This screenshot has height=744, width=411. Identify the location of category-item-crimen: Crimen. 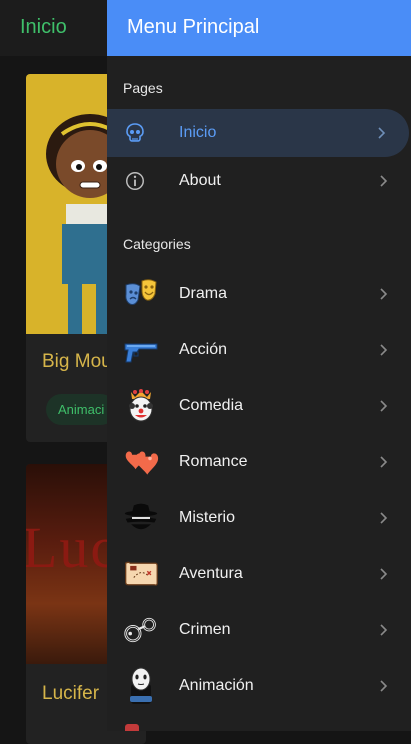
(259, 630).